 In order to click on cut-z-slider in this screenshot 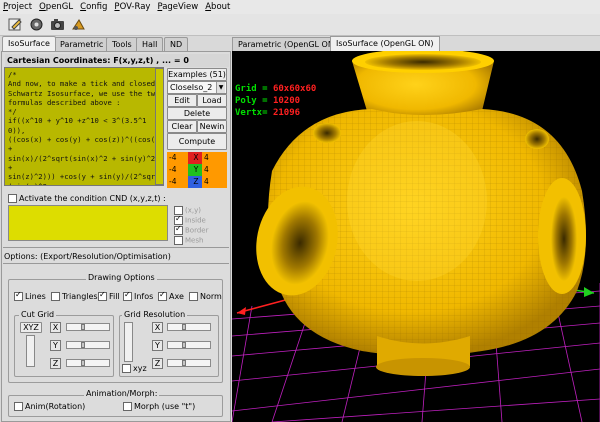, I will do `click(88, 363)`.